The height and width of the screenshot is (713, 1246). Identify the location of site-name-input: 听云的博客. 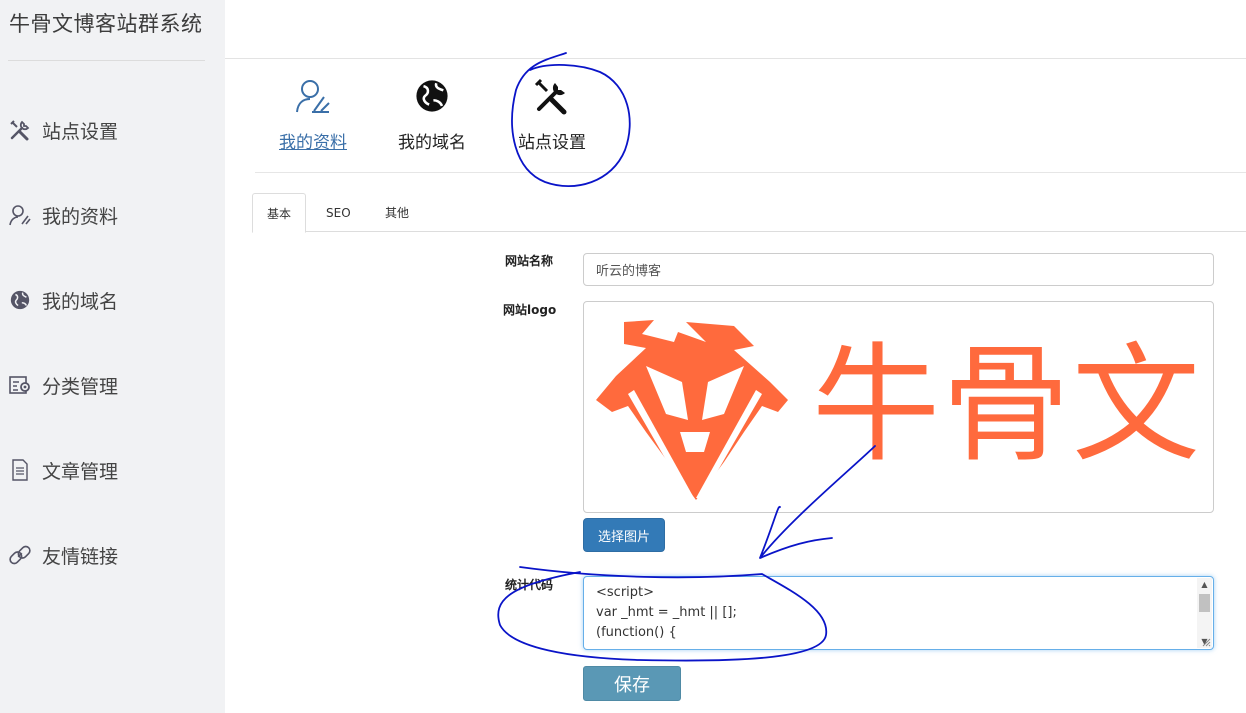
(898, 269).